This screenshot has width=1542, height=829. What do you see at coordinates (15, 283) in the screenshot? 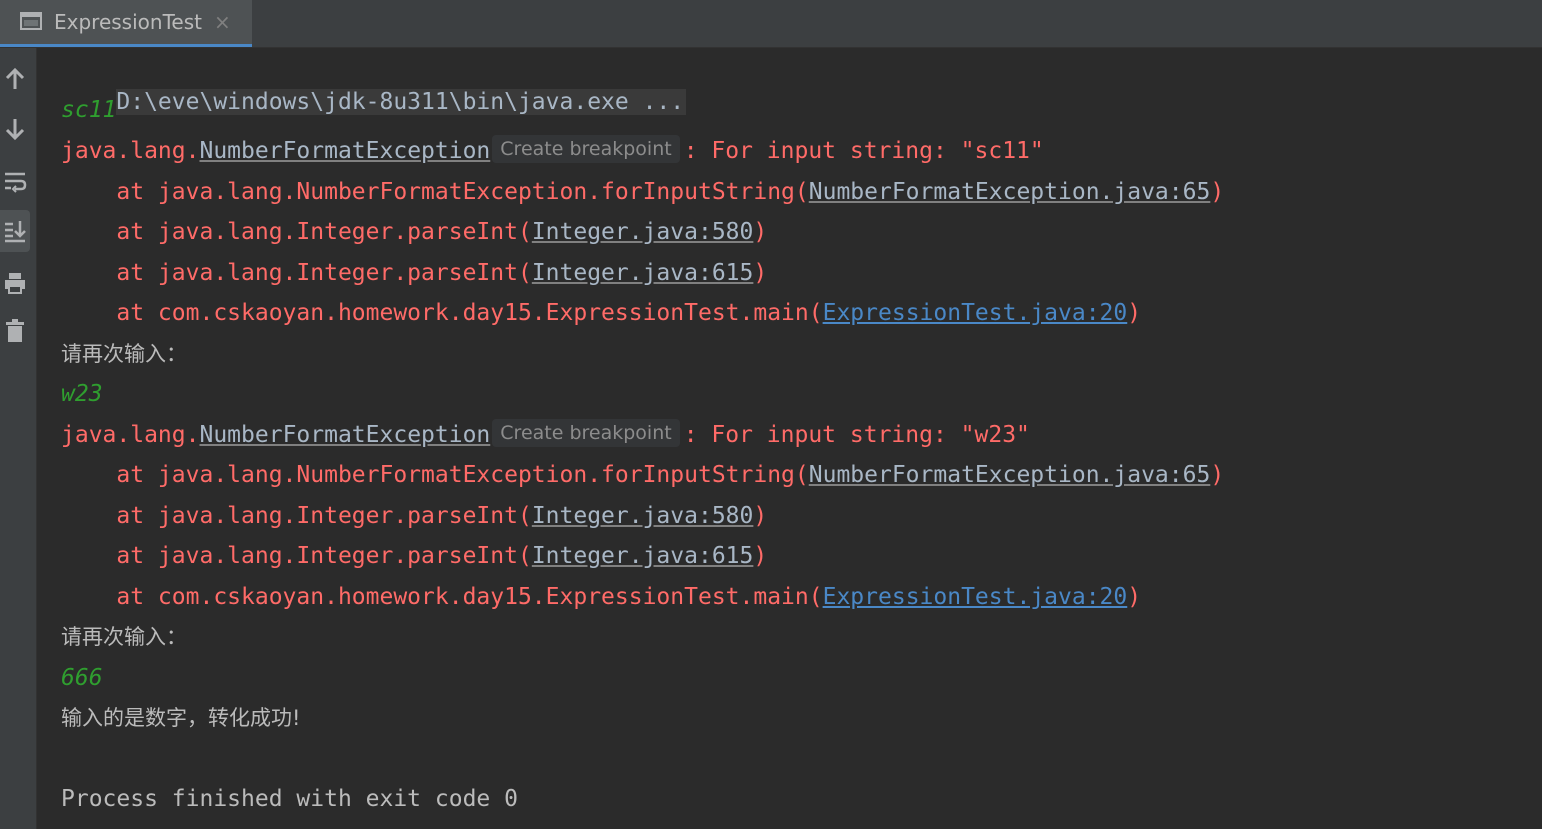
I see `print-icon` at bounding box center [15, 283].